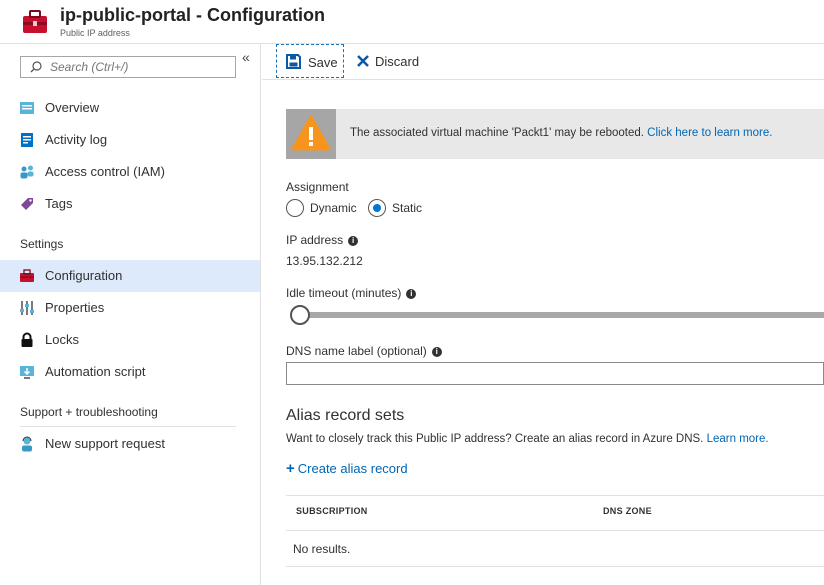  I want to click on collapse-sidebar-icon: «, so click(246, 57).